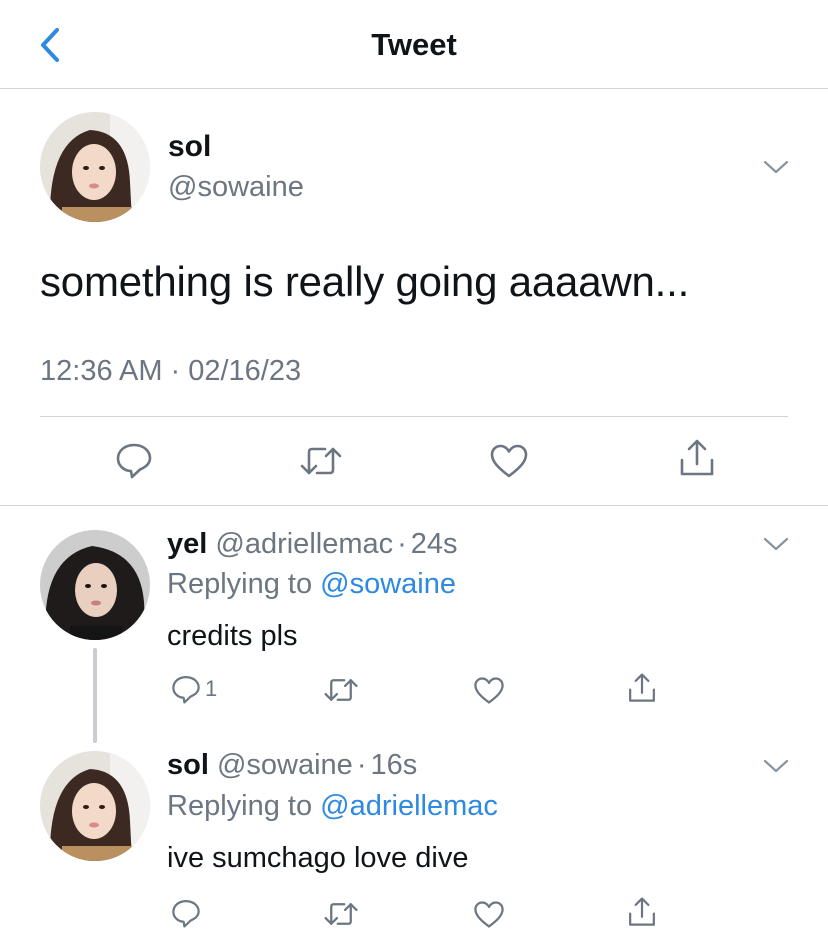  I want to click on reply-button: 1, so click(194, 689).